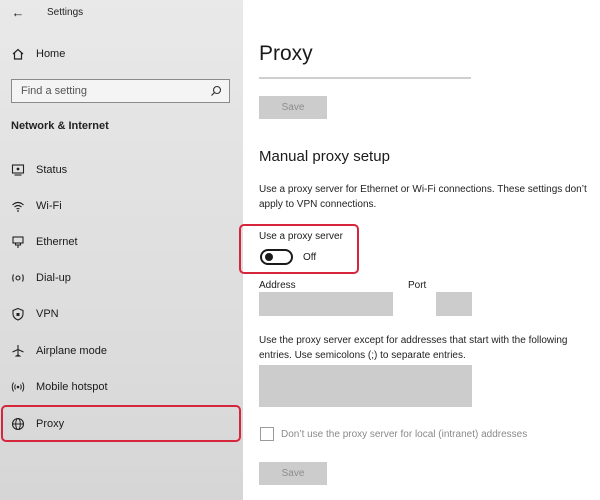  What do you see at coordinates (18, 13) in the screenshot?
I see `back-button: ←` at bounding box center [18, 13].